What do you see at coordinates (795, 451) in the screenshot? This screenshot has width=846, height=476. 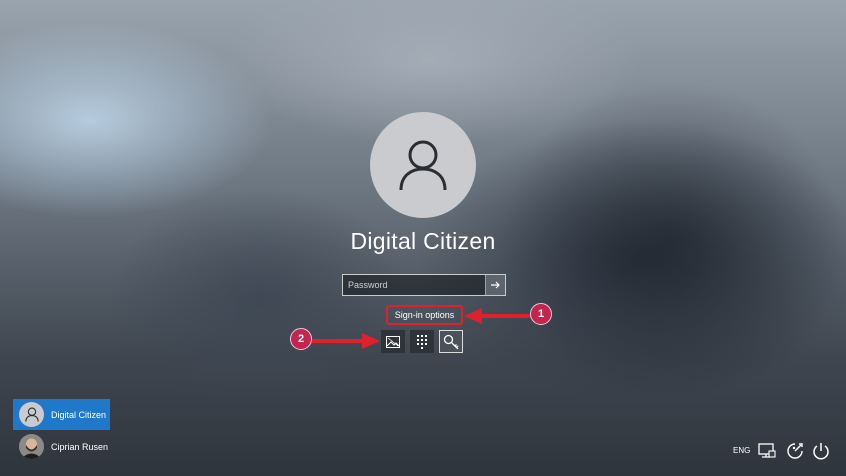 I see `ease-of-access-icon` at bounding box center [795, 451].